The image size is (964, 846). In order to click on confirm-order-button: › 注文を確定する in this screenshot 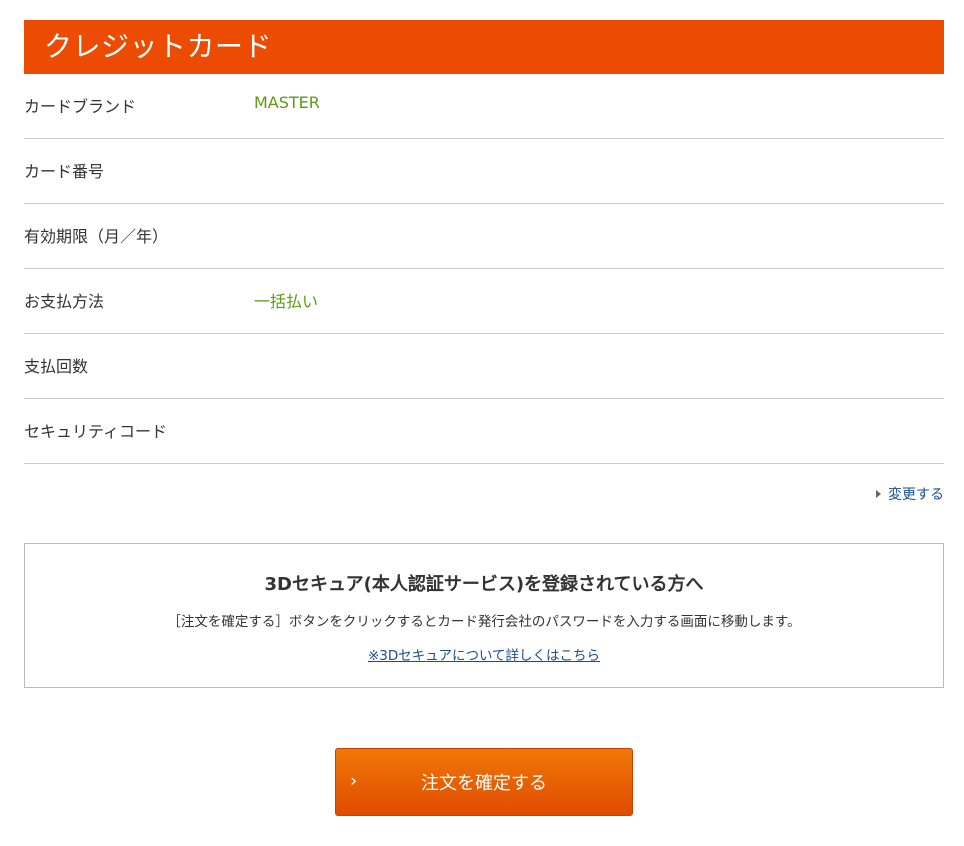, I will do `click(484, 782)`.